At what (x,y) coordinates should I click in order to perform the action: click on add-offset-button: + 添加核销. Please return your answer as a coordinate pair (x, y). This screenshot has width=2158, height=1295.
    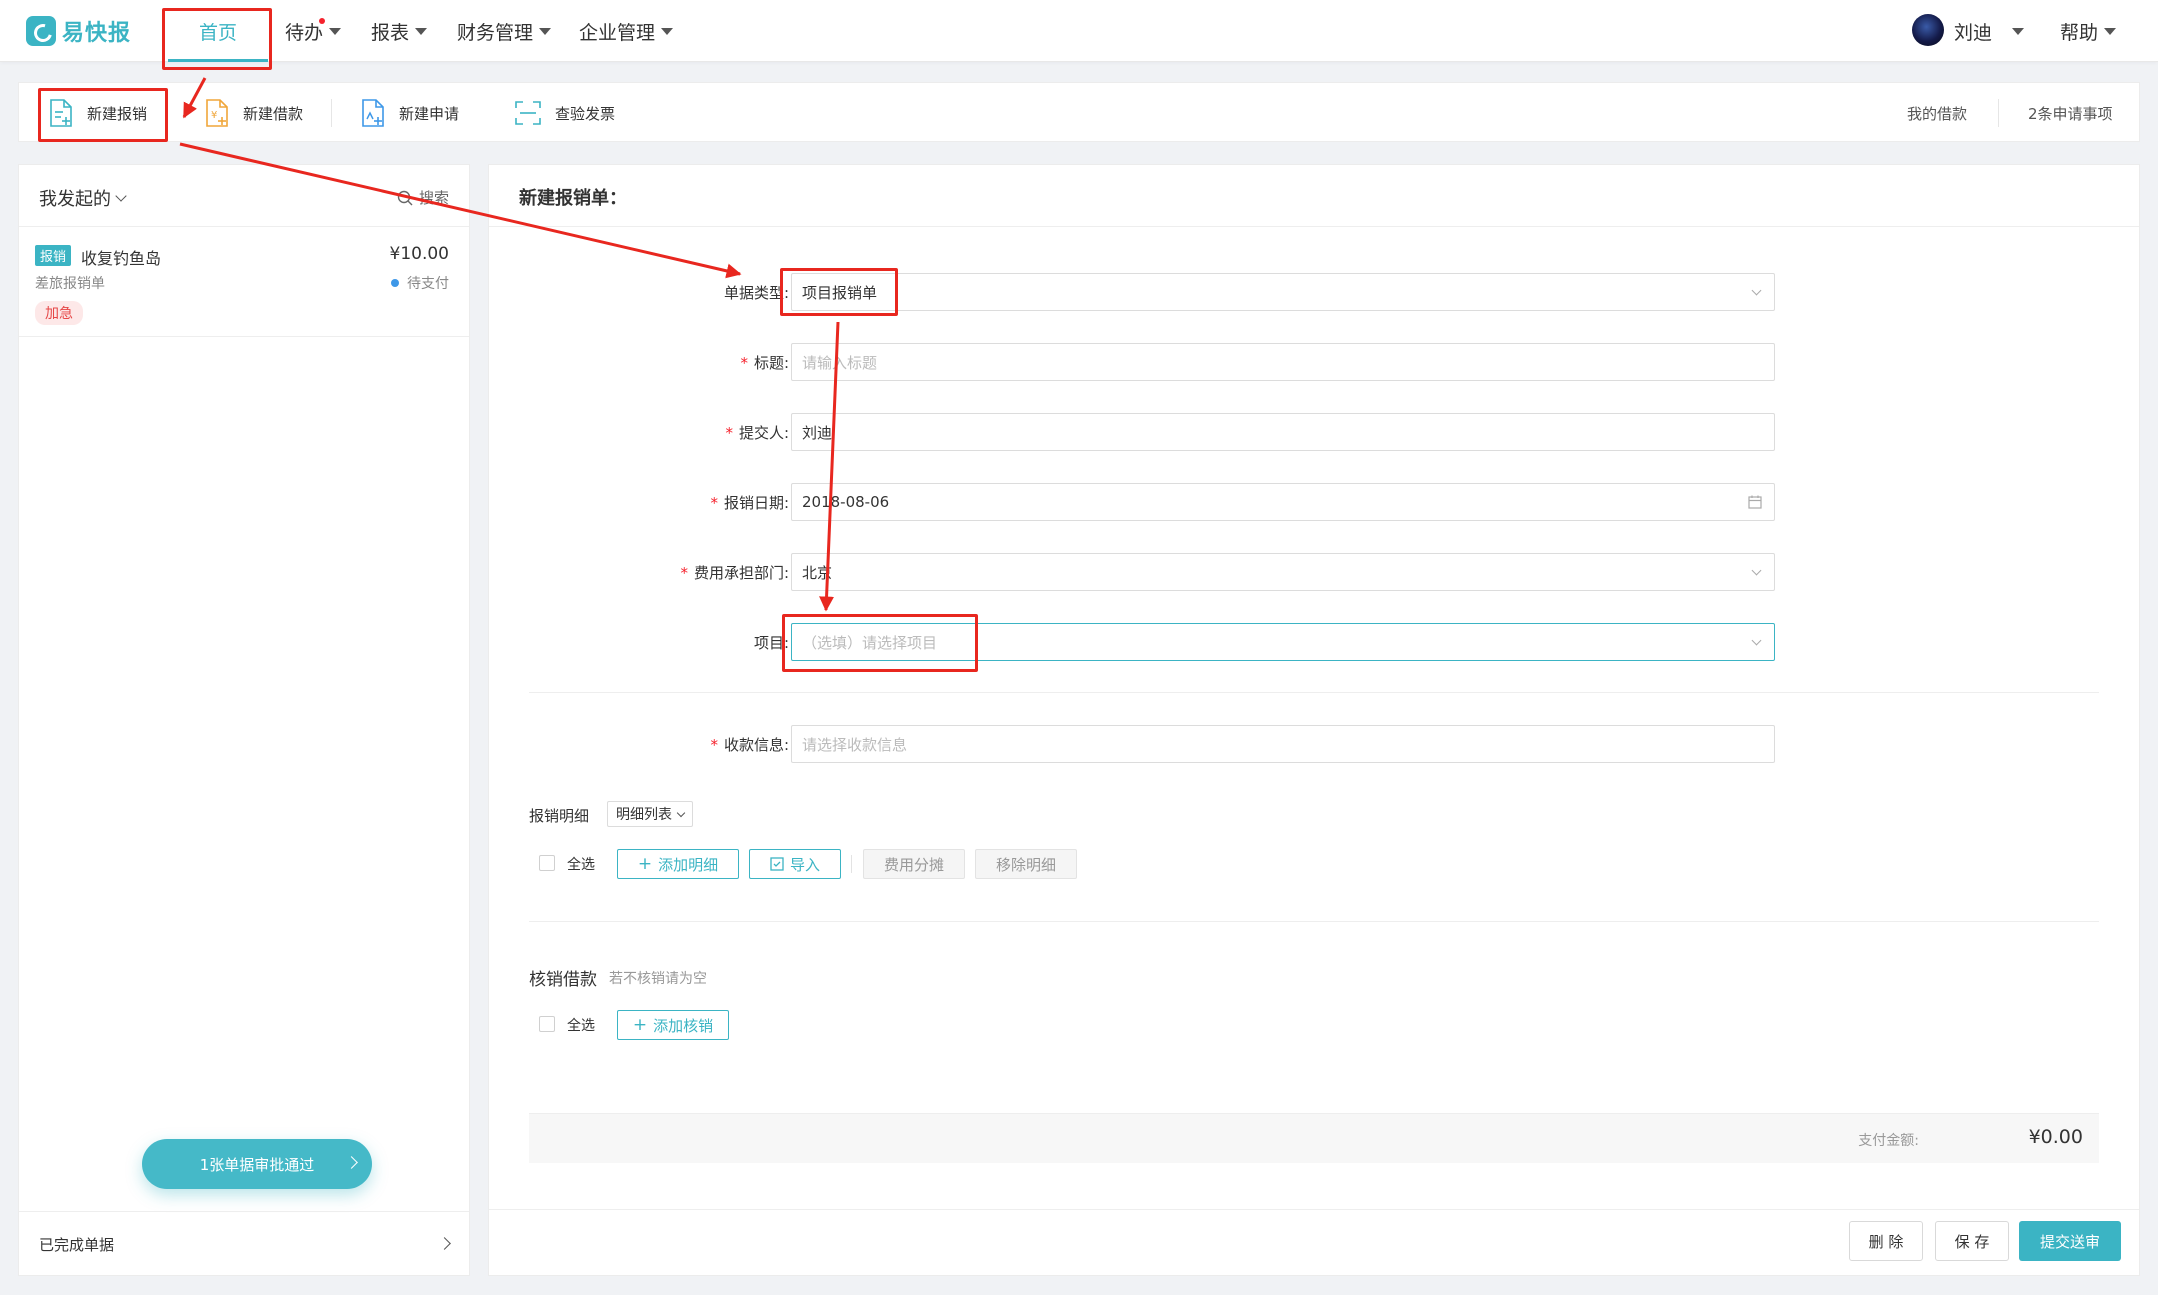
    Looking at the image, I should click on (673, 1025).